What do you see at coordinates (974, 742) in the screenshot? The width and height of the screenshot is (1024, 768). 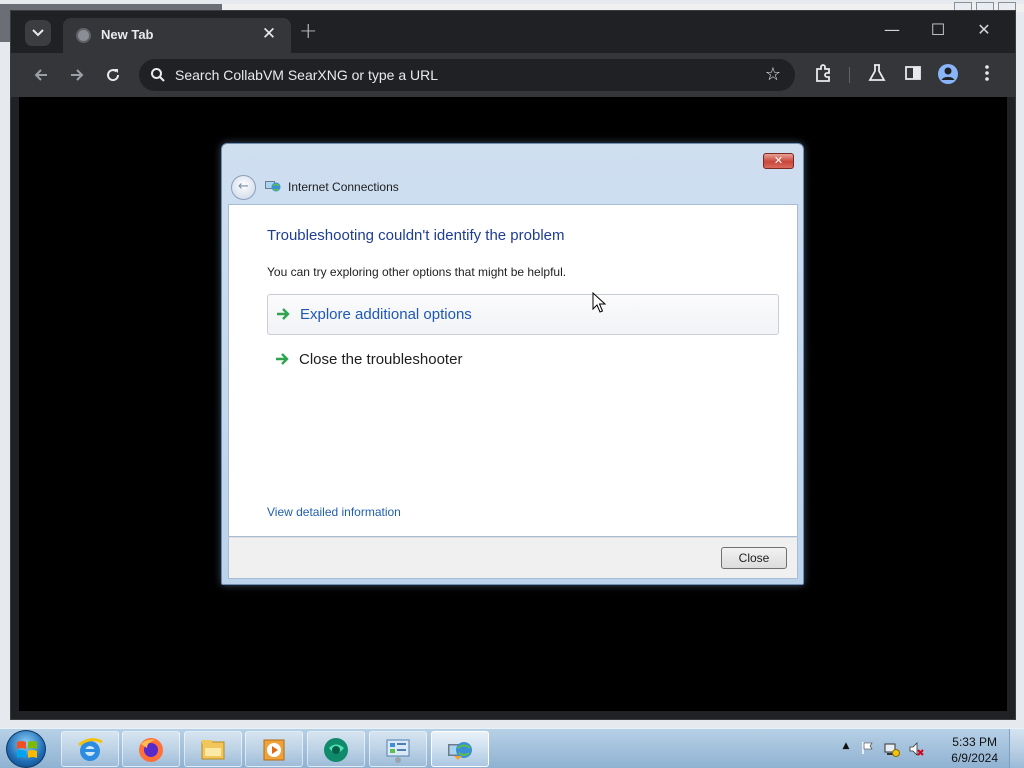 I see `clock-time: 5:33 PM` at bounding box center [974, 742].